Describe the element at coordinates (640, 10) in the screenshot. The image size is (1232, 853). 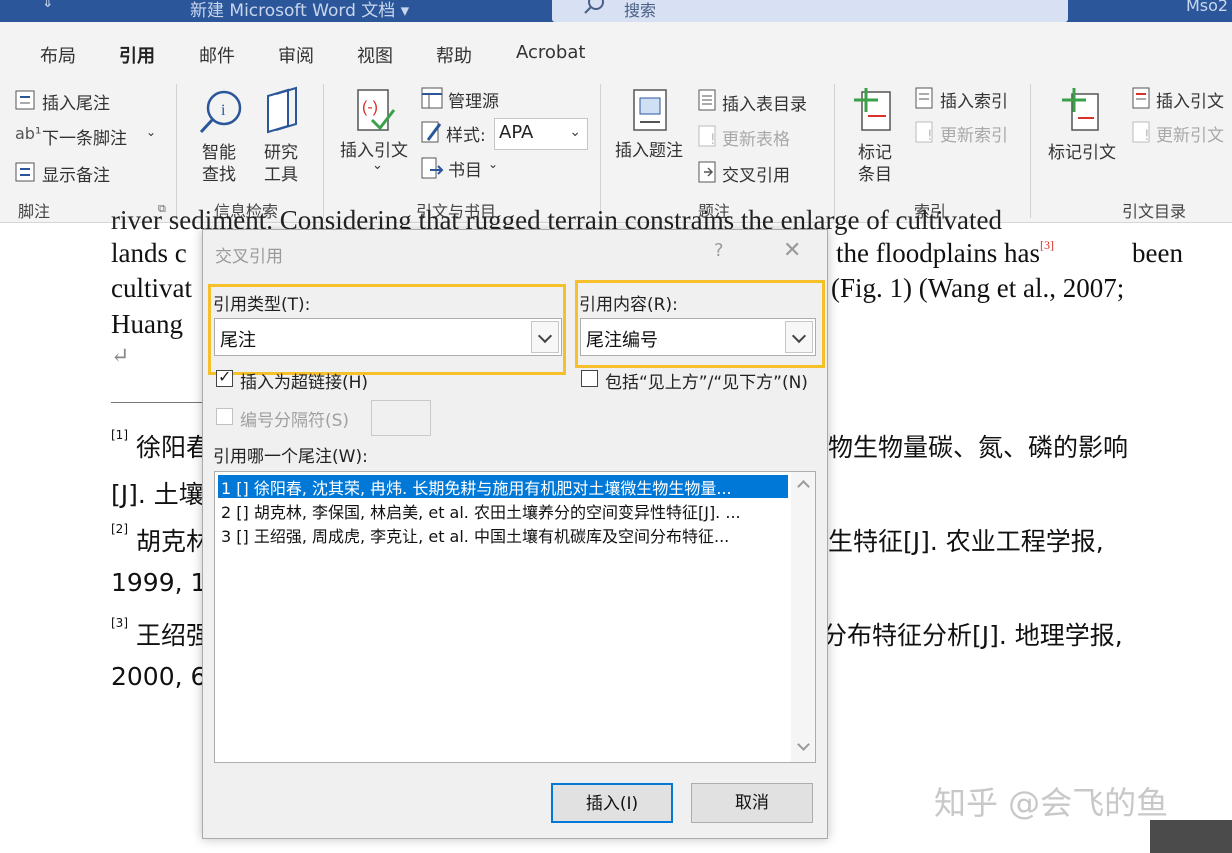
I see `search-placeholder: 搜索` at that location.